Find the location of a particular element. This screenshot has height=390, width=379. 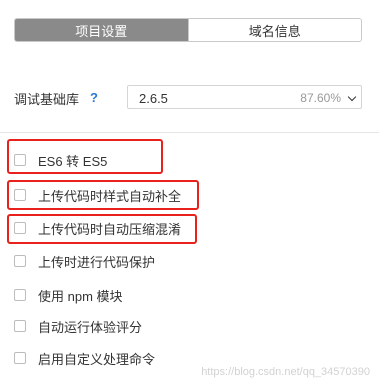

tab-project-settings: 项目设置 is located at coordinates (101, 30).